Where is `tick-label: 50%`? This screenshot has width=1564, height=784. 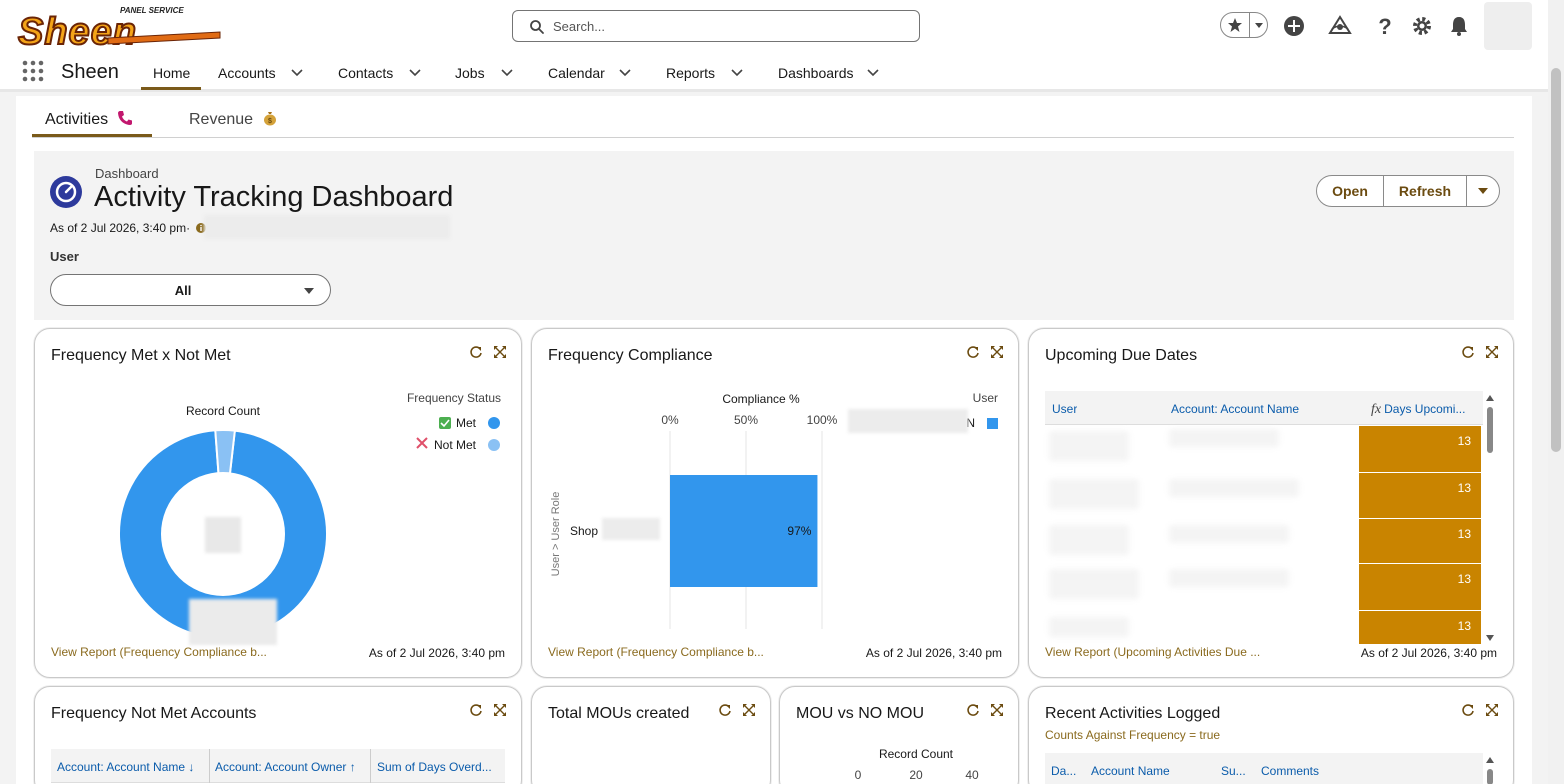
tick-label: 50% is located at coordinates (746, 420).